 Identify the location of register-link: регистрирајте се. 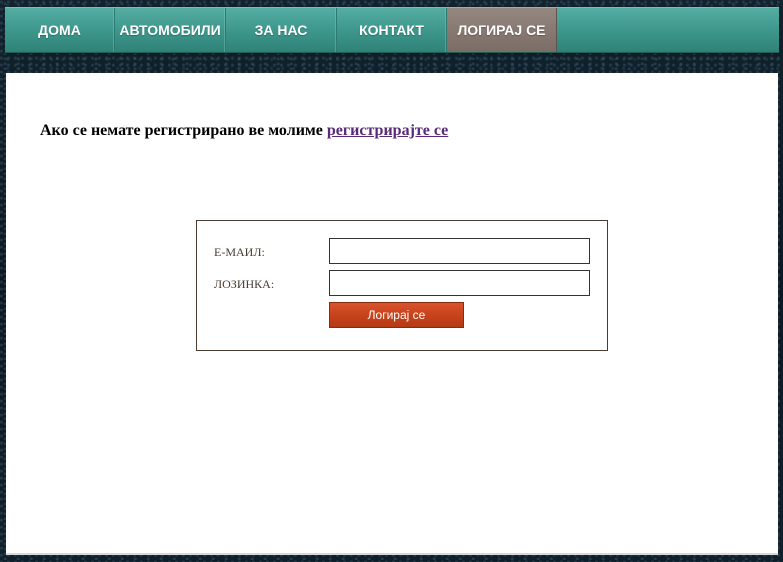
(387, 130).